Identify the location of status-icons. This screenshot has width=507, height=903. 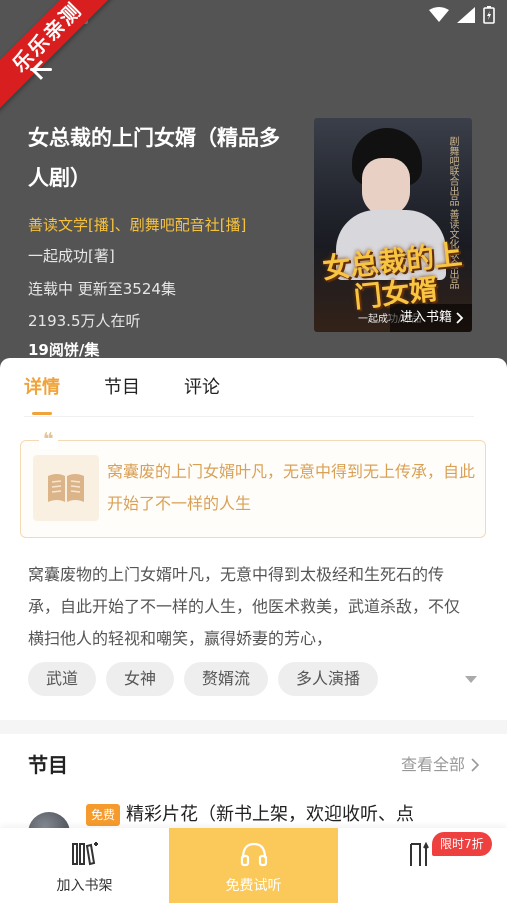
(462, 15).